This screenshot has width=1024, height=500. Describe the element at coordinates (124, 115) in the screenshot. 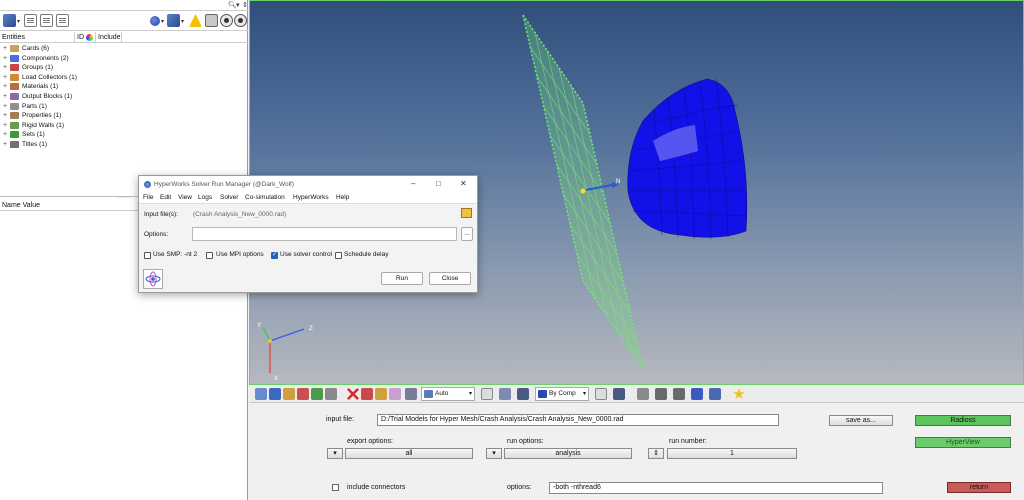

I see `tree-item: + Properties (1)` at that location.